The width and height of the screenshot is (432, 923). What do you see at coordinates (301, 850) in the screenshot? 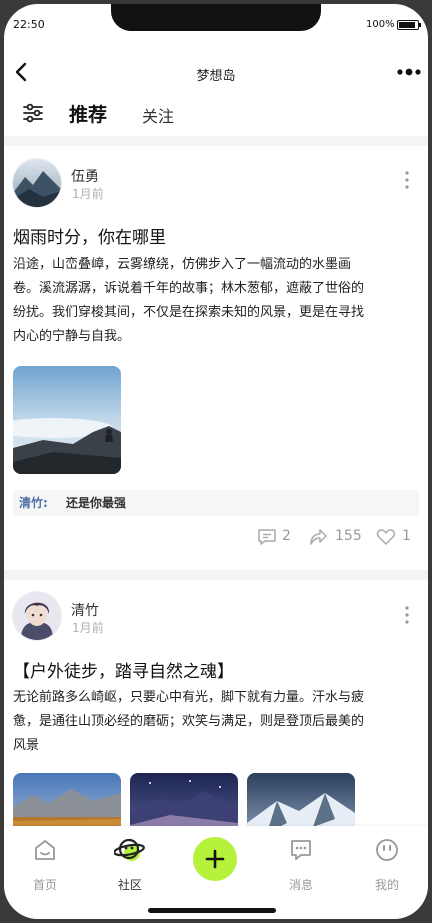
I see `message-icon` at bounding box center [301, 850].